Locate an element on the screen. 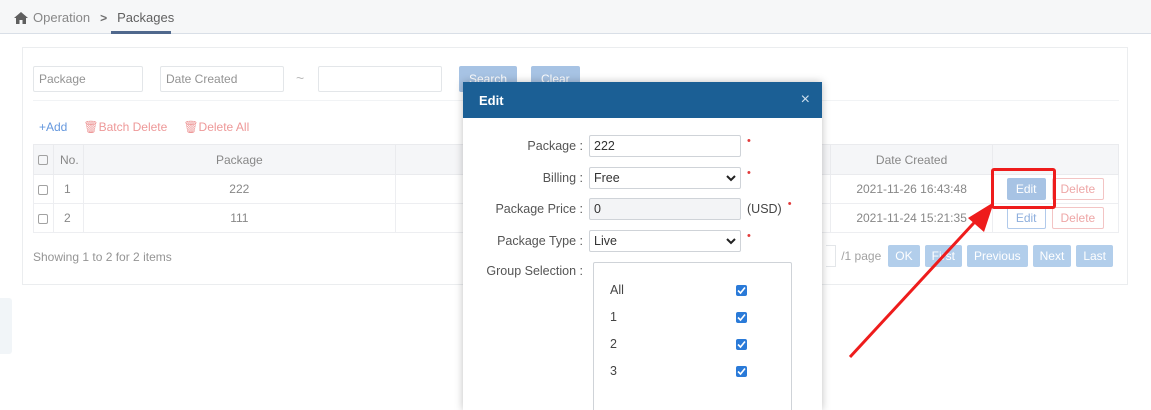  close-icon: × is located at coordinates (805, 100).